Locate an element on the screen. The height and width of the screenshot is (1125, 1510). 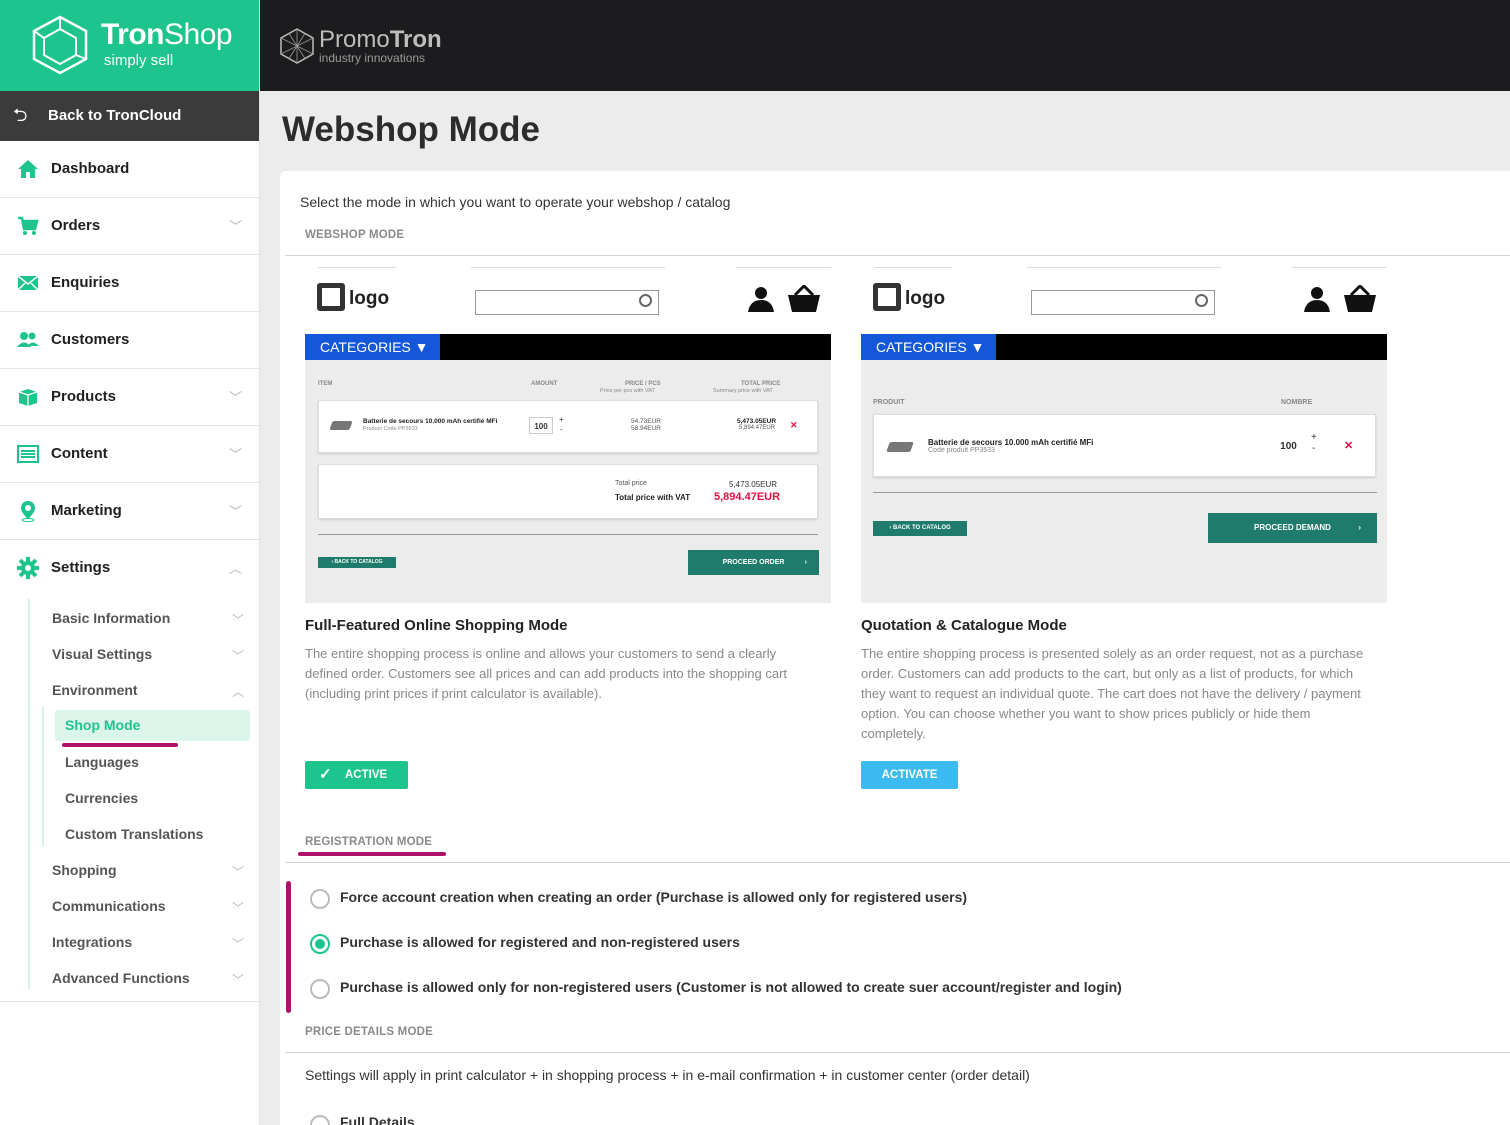
home-icon is located at coordinates (28, 169).